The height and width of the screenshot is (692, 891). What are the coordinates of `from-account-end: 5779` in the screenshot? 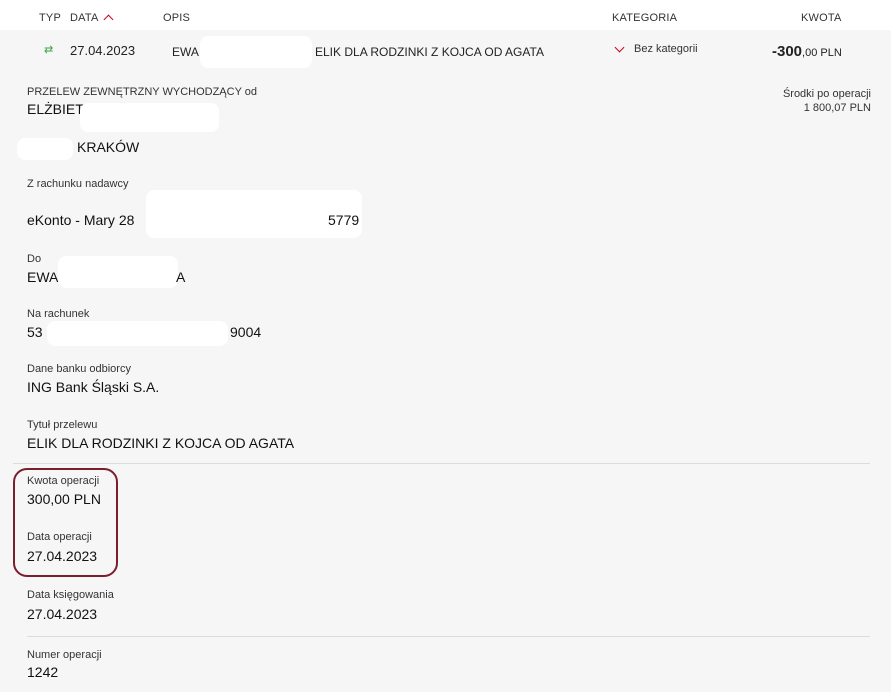 It's located at (344, 220).